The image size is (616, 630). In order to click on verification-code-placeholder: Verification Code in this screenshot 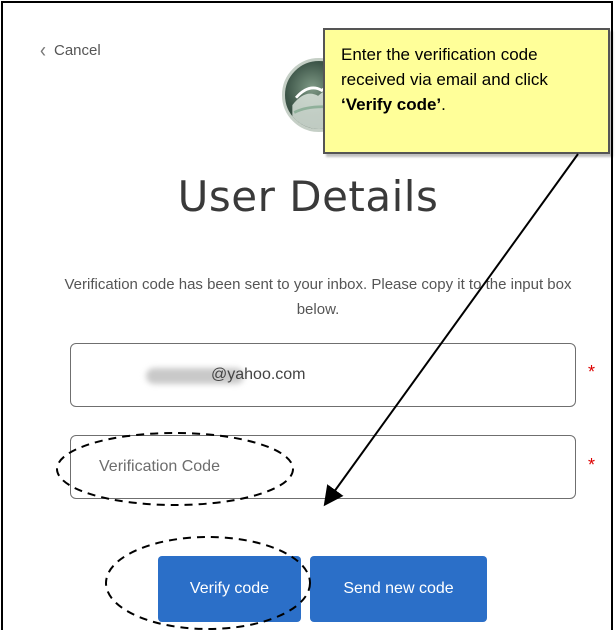, I will do `click(159, 466)`.